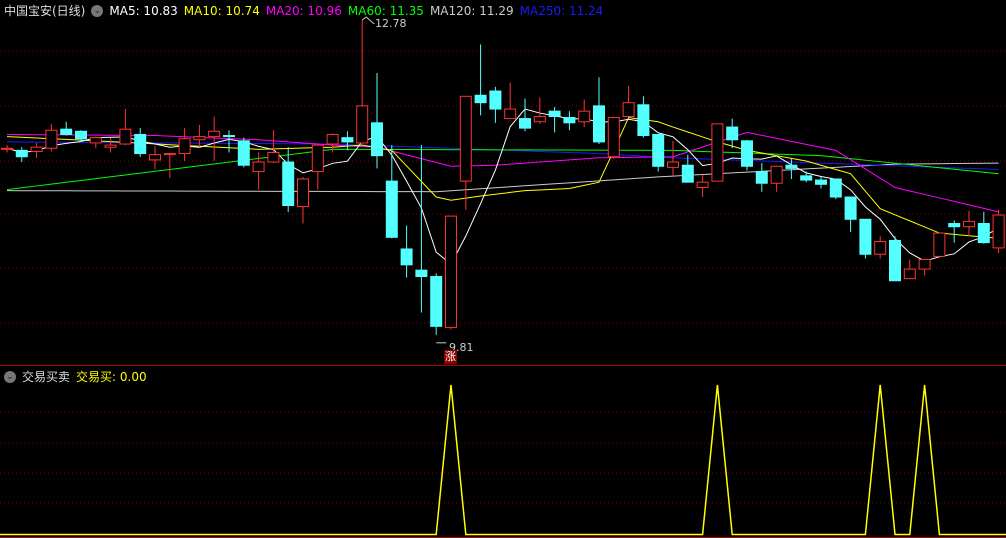 The image size is (1006, 538). What do you see at coordinates (502, 177) in the screenshot?
I see `ma120-line` at bounding box center [502, 177].